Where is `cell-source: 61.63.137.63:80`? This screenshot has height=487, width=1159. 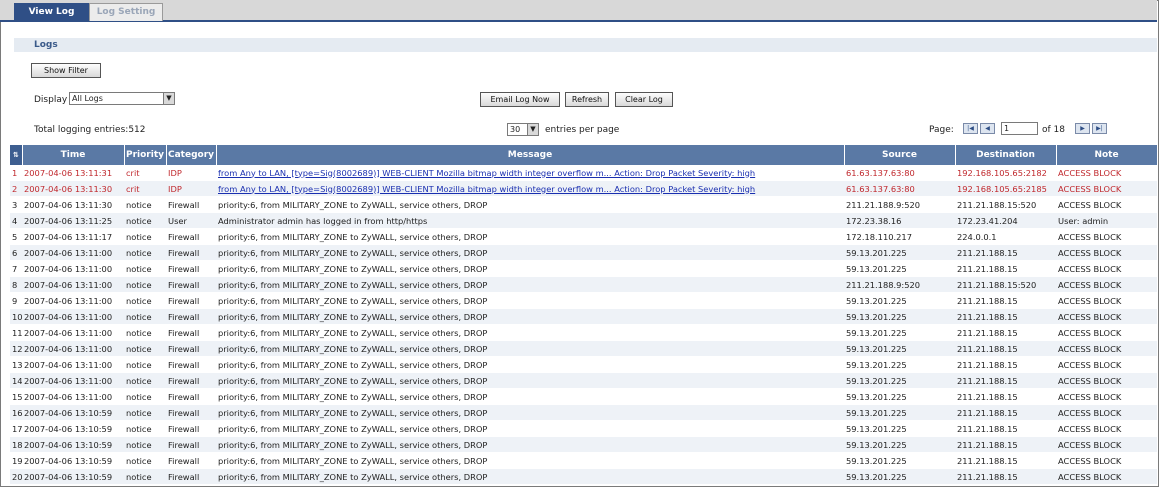 cell-source: 61.63.137.63:80 is located at coordinates (899, 173).